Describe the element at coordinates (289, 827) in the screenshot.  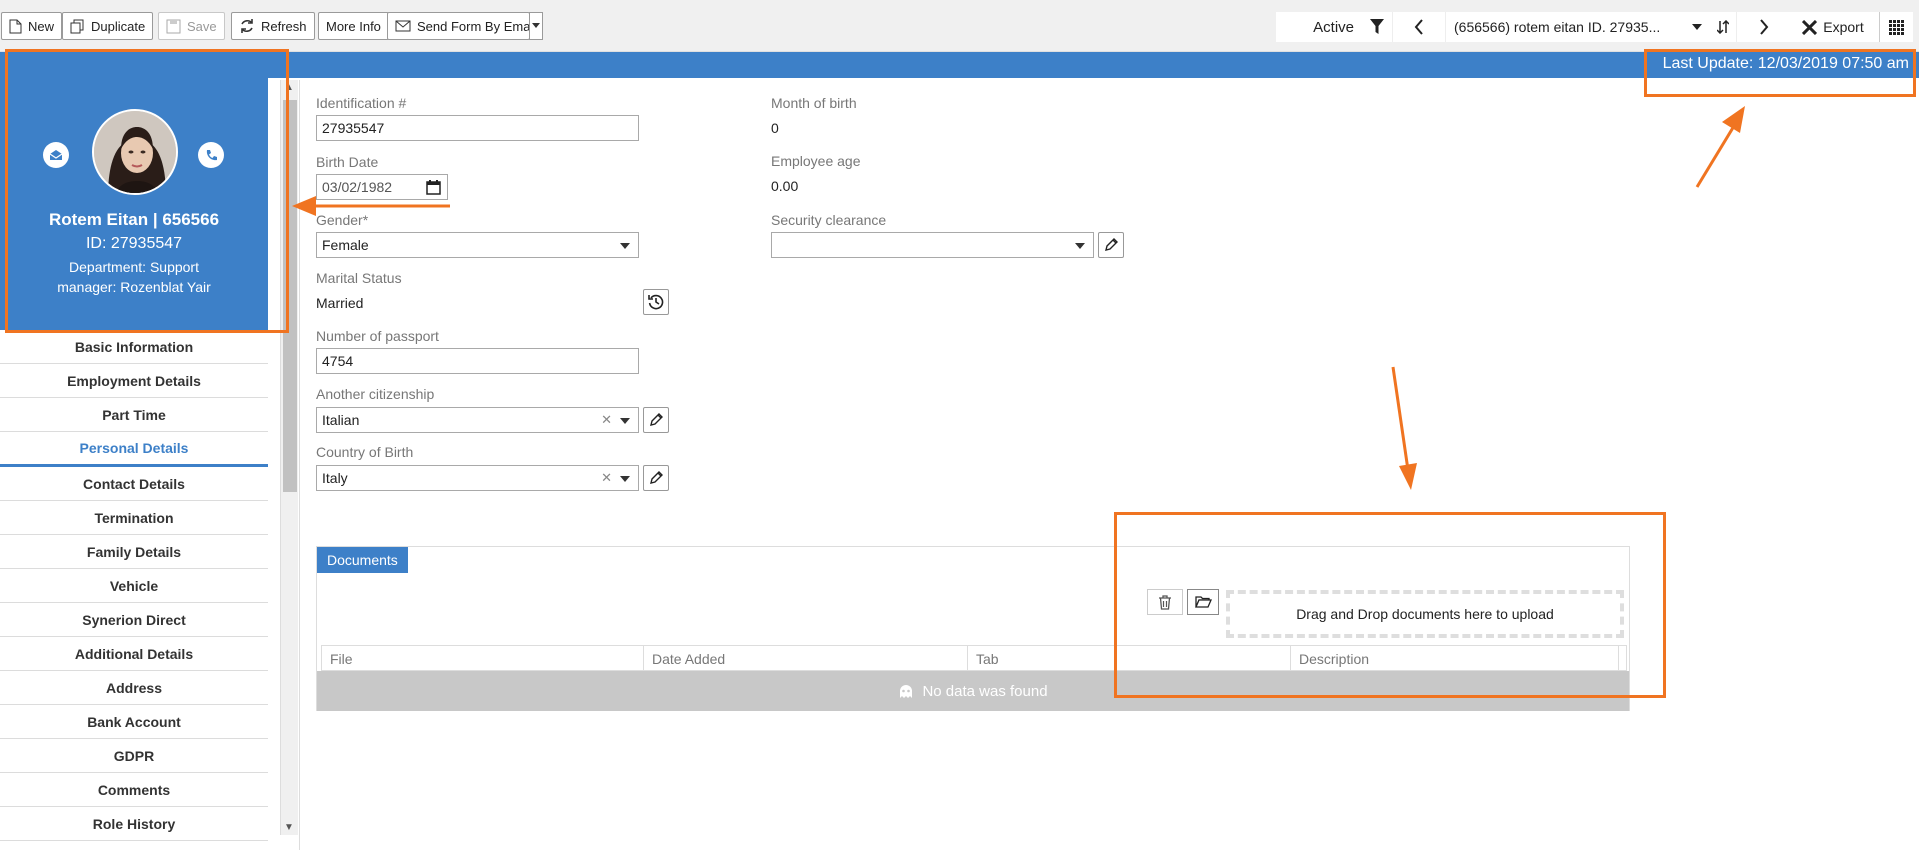
I see `scroll-down-icon: ▼` at that location.